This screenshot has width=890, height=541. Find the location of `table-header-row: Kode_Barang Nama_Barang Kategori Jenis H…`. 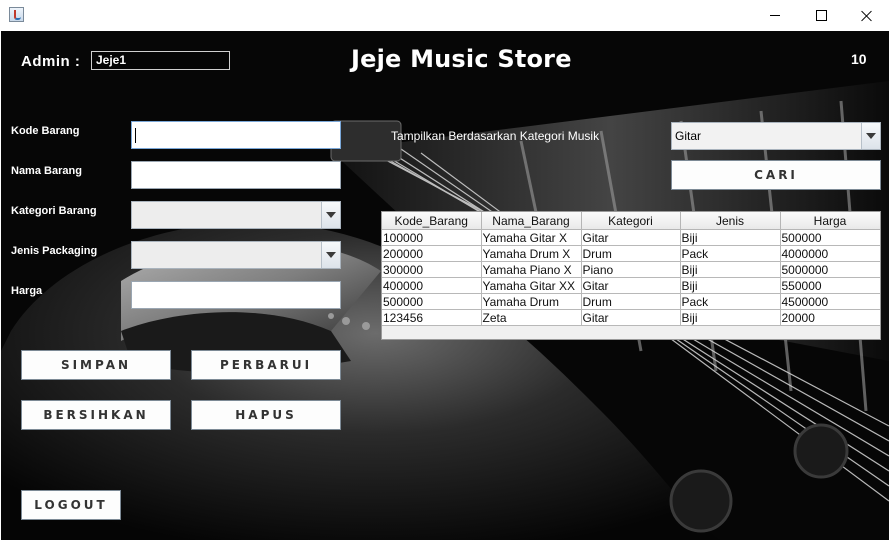

table-header-row: Kode_Barang Nama_Barang Kategori Jenis H… is located at coordinates (631, 221).